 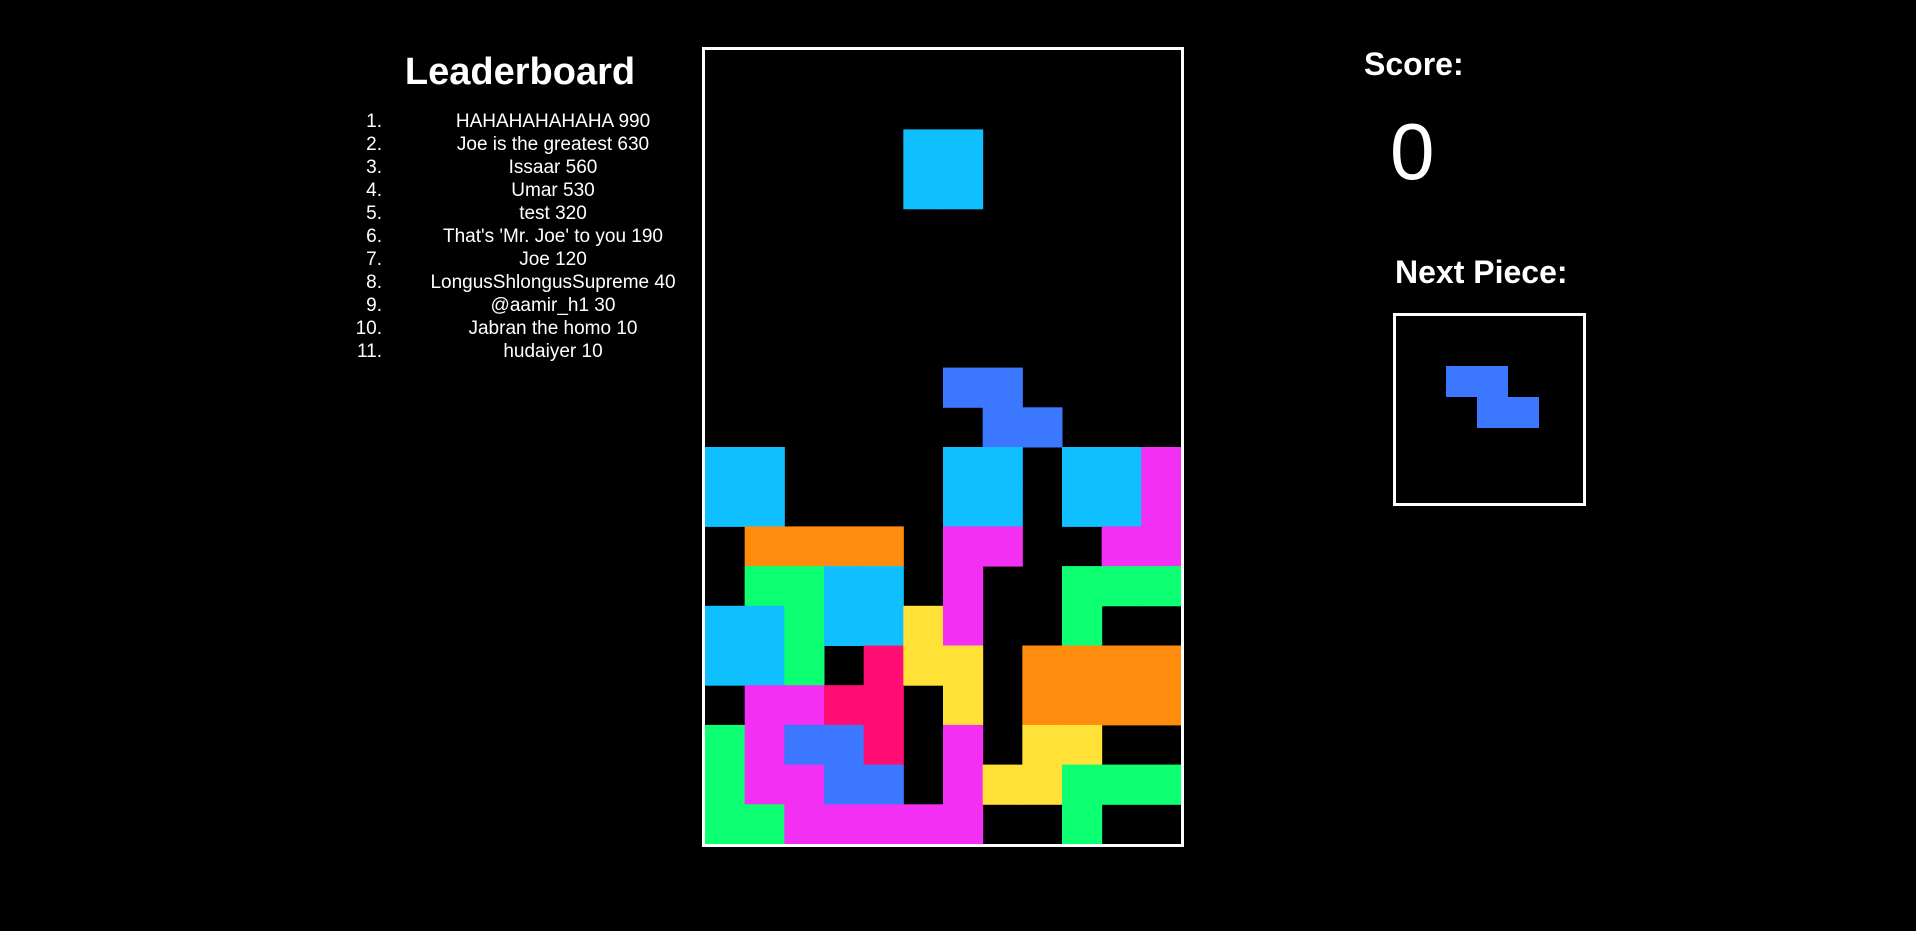 I want to click on leaderboard-entry-text: test 320, so click(x=553, y=213).